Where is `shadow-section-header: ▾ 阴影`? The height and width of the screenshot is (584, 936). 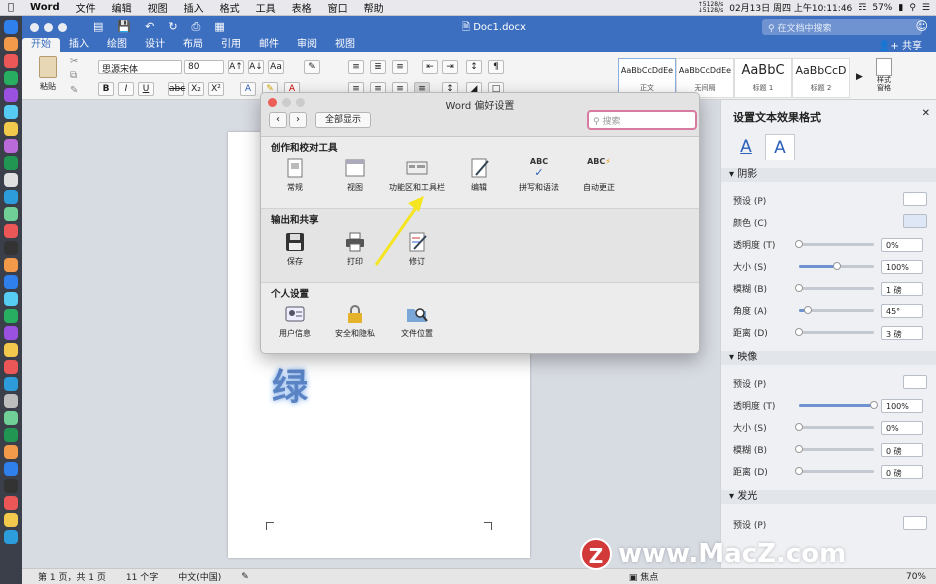 shadow-section-header: ▾ 阴影 is located at coordinates (828, 175).